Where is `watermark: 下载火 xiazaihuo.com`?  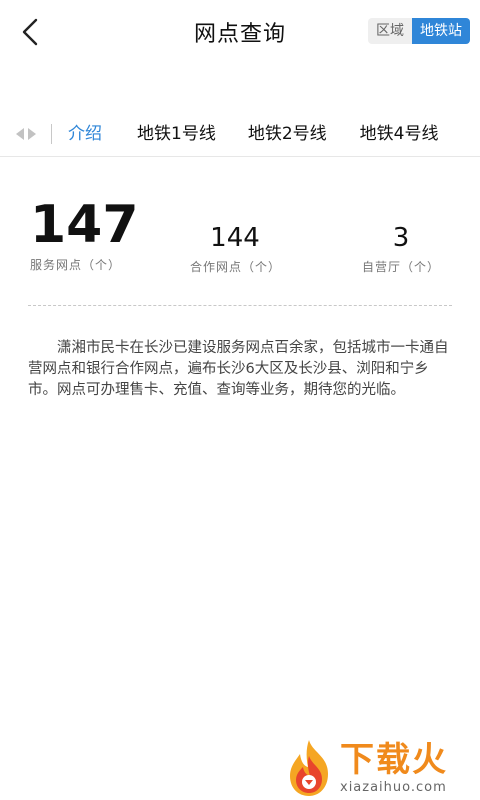 watermark: 下载火 xiazaihuo.com is located at coordinates (380, 769).